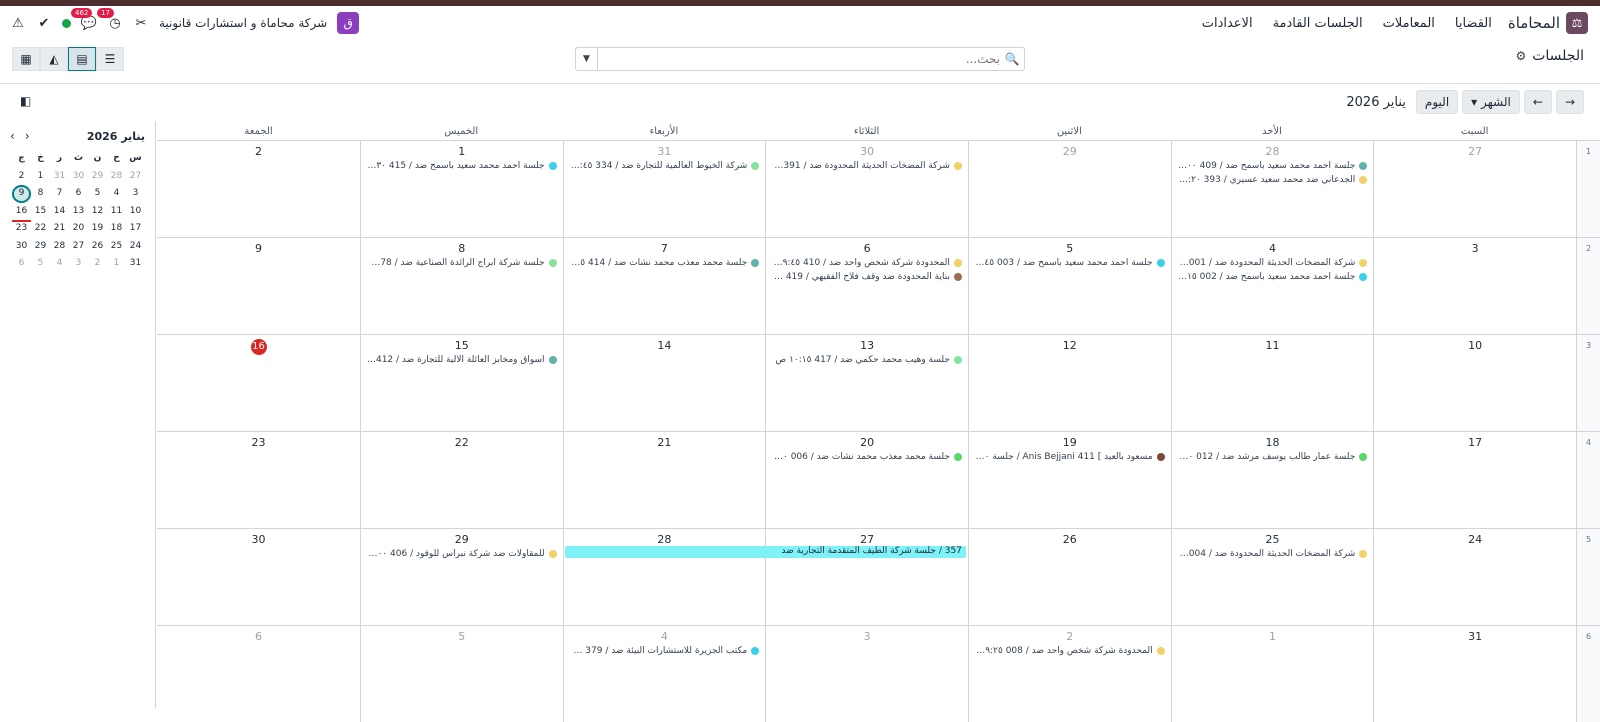 This screenshot has height=722, width=1600. I want to click on mini-day: 11, so click(116, 212).